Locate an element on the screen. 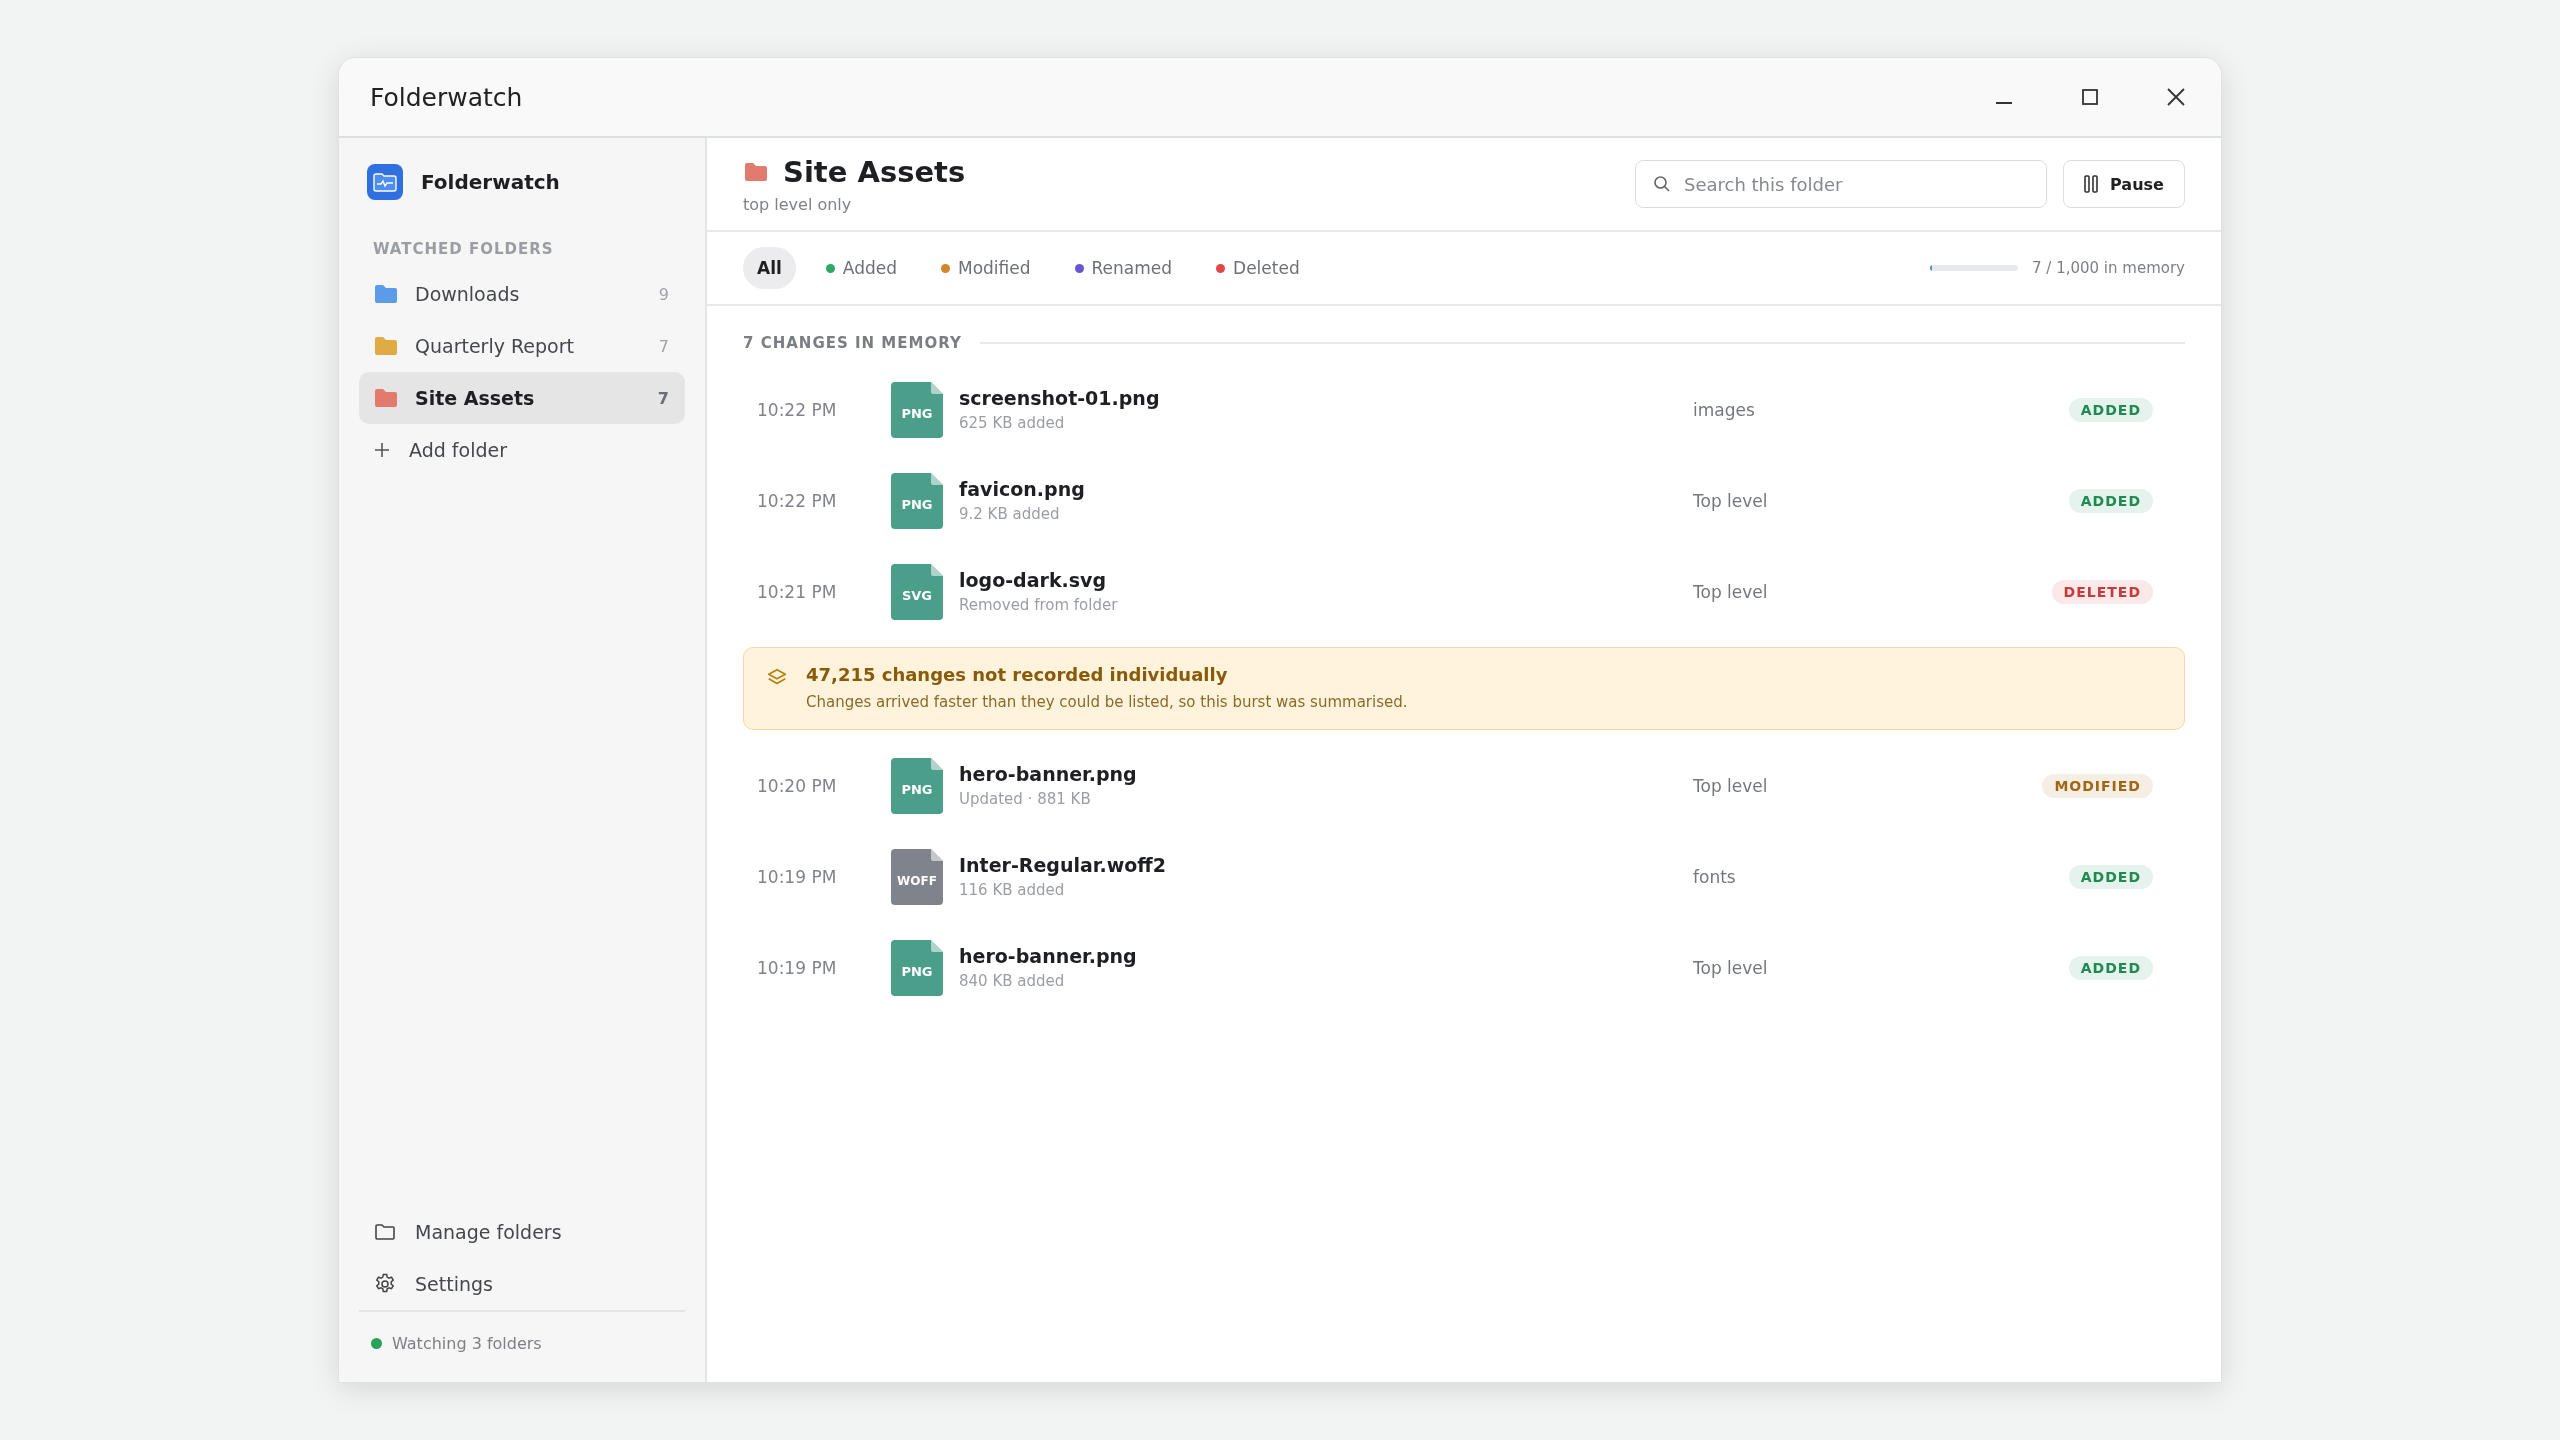  change-detail: 625 KB added is located at coordinates (1012, 423).